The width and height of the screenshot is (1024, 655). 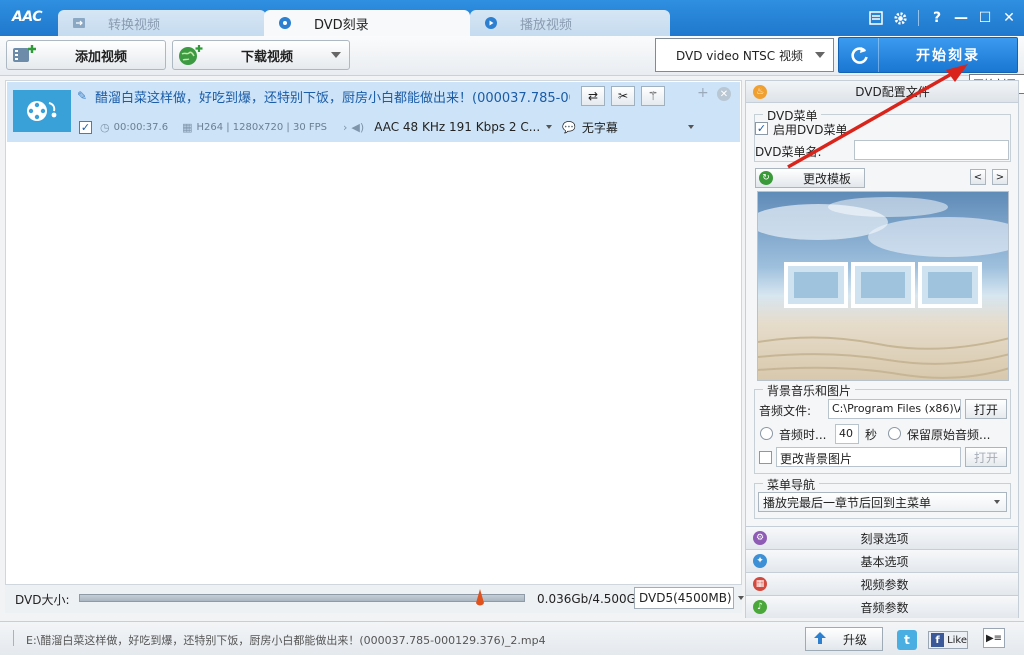 I want to click on facebook-icon: f, so click(x=938, y=640).